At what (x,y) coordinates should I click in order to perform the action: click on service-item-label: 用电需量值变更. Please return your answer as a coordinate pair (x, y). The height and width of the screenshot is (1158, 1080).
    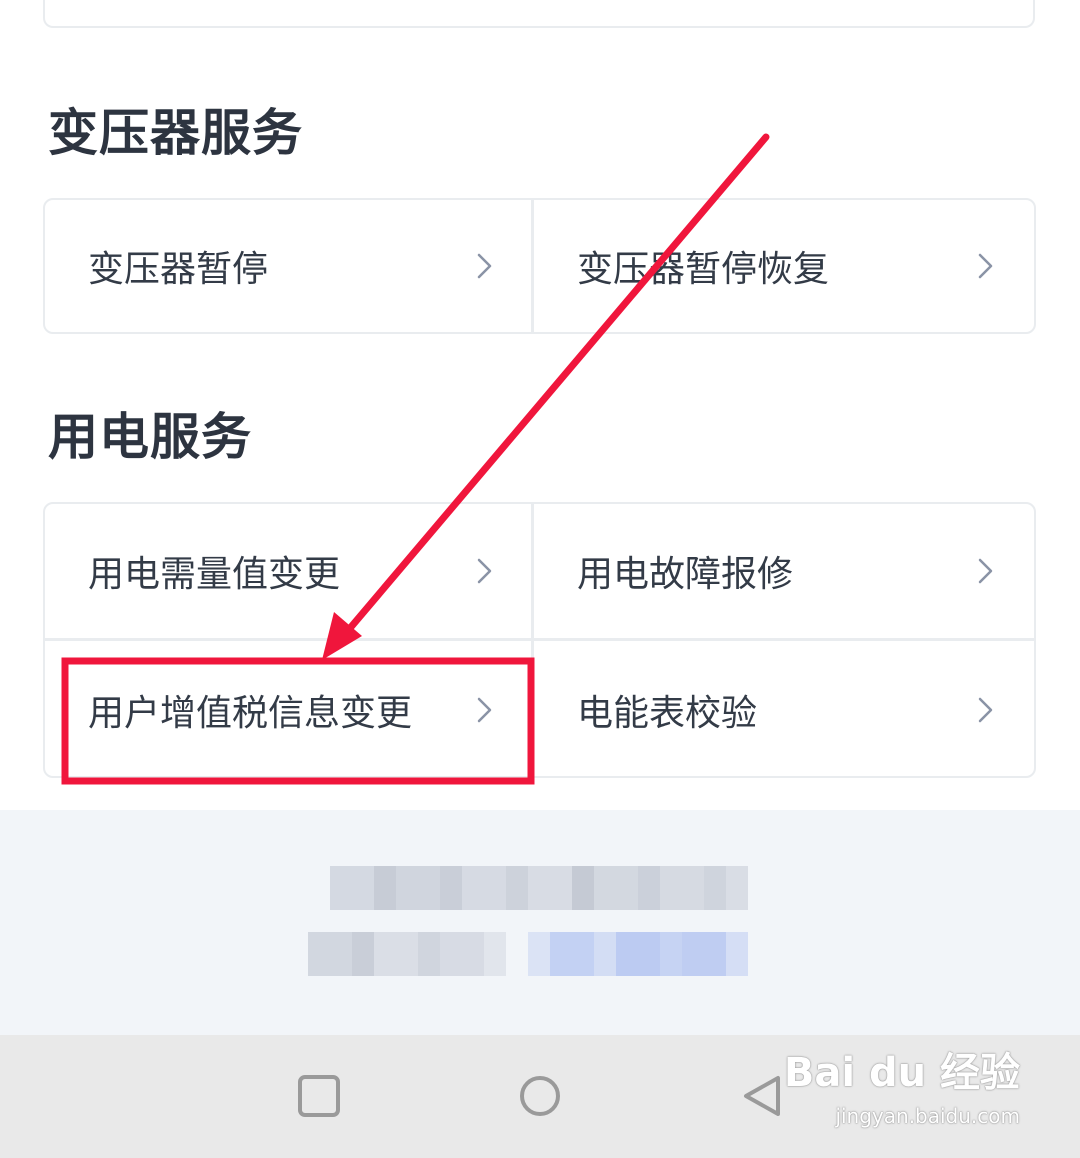
    Looking at the image, I should click on (214, 574).